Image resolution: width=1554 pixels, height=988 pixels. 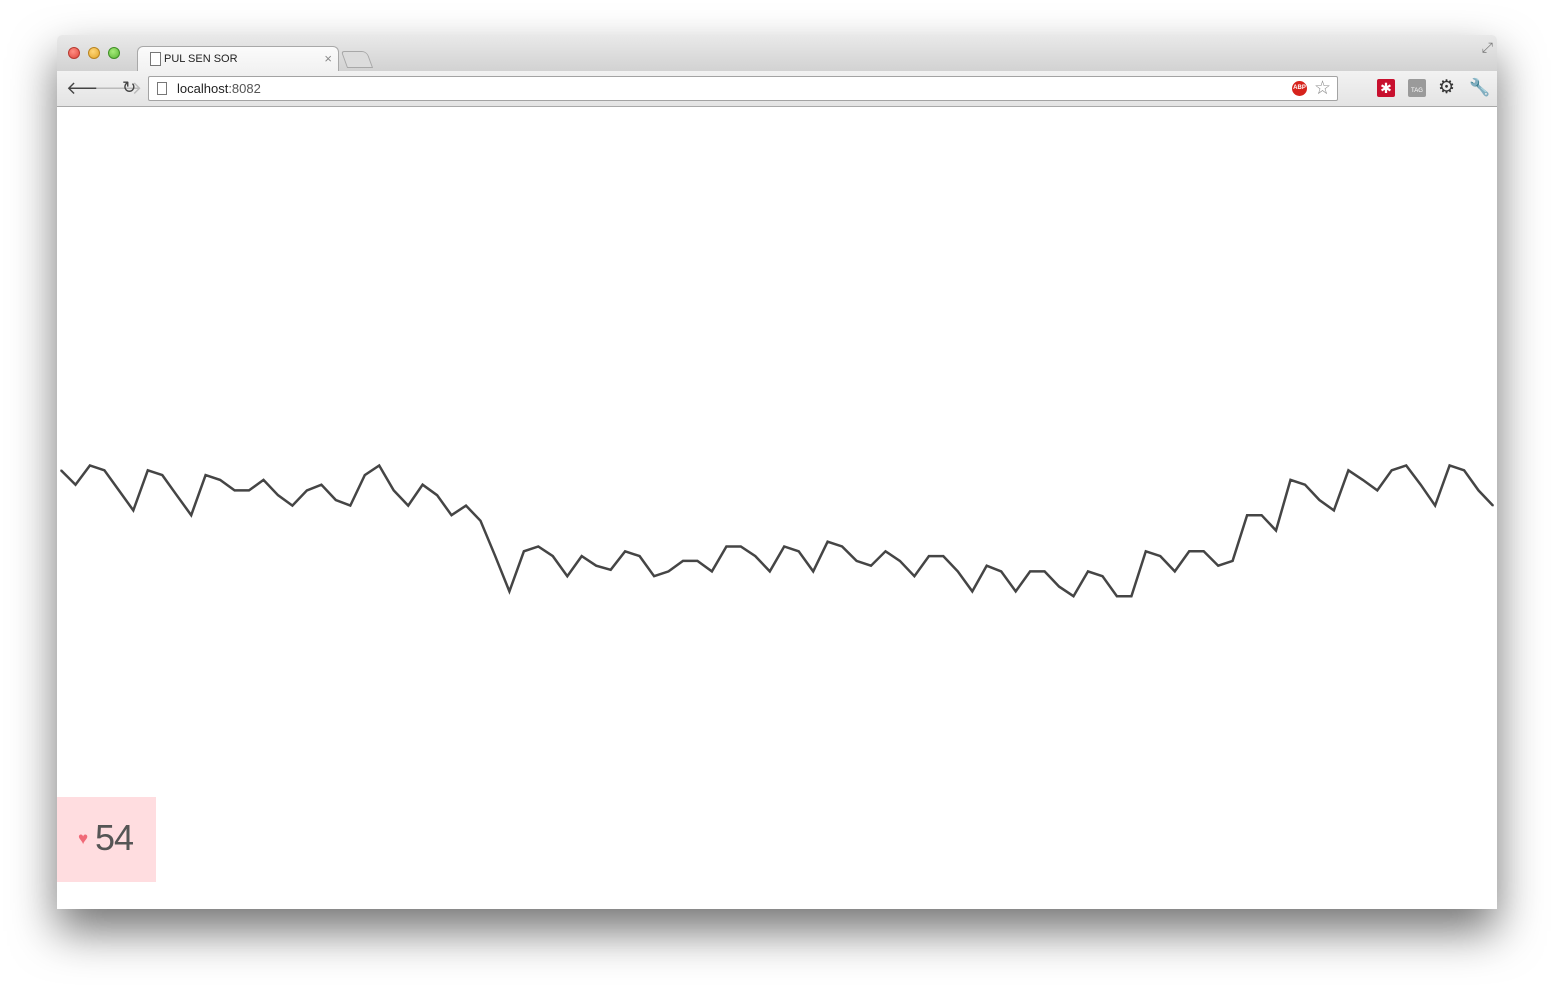 What do you see at coordinates (777, 54) in the screenshot?
I see `title-bar: PUL SEN SOR × ⤢` at bounding box center [777, 54].